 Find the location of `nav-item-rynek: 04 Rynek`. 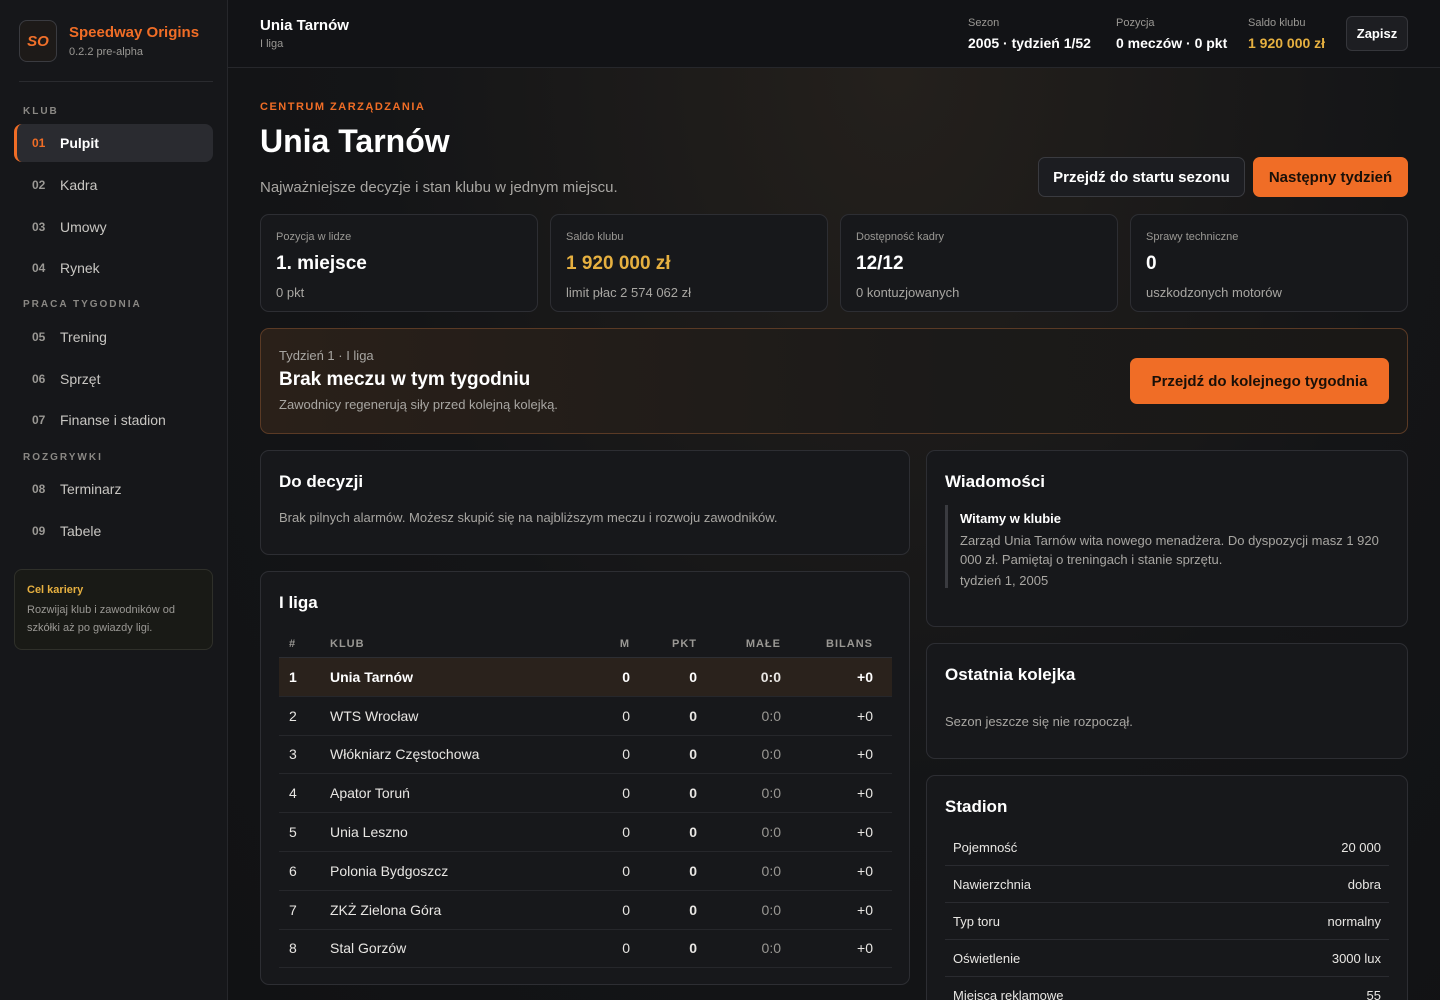

nav-item-rynek: 04 Rynek is located at coordinates (113, 268).